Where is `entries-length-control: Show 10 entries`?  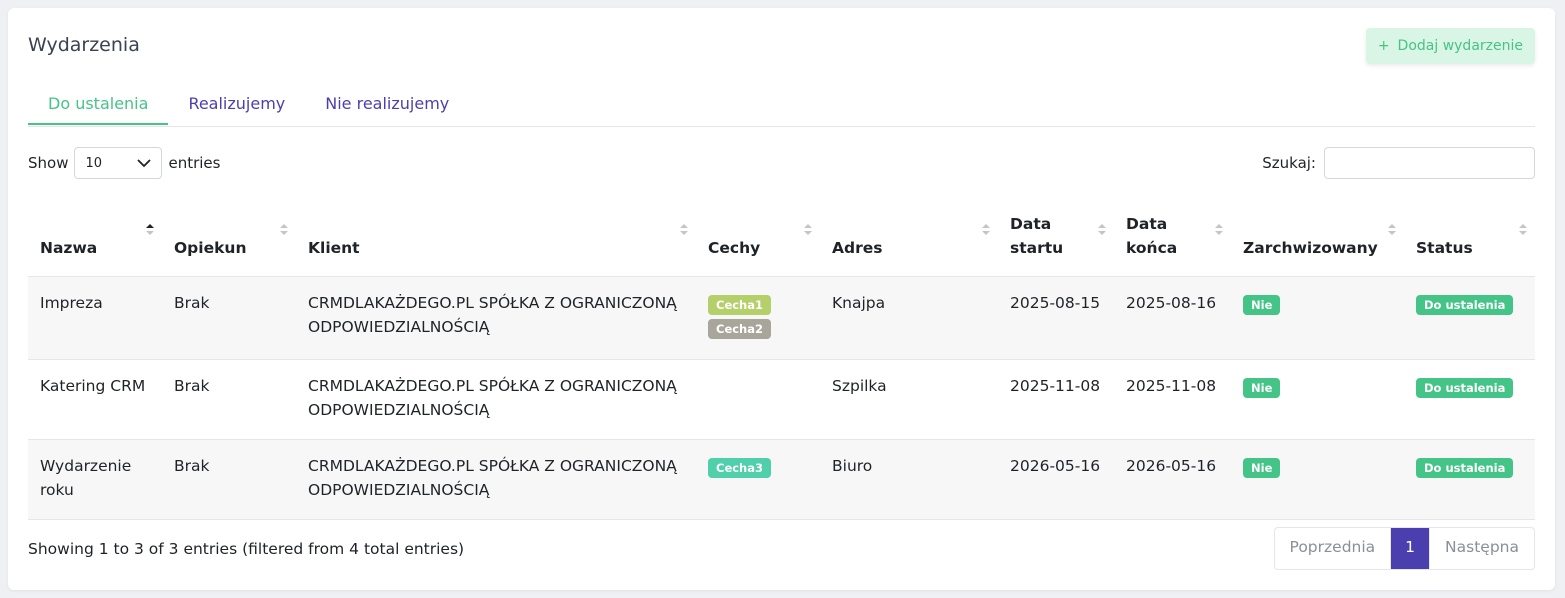 entries-length-control: Show 10 entries is located at coordinates (124, 163).